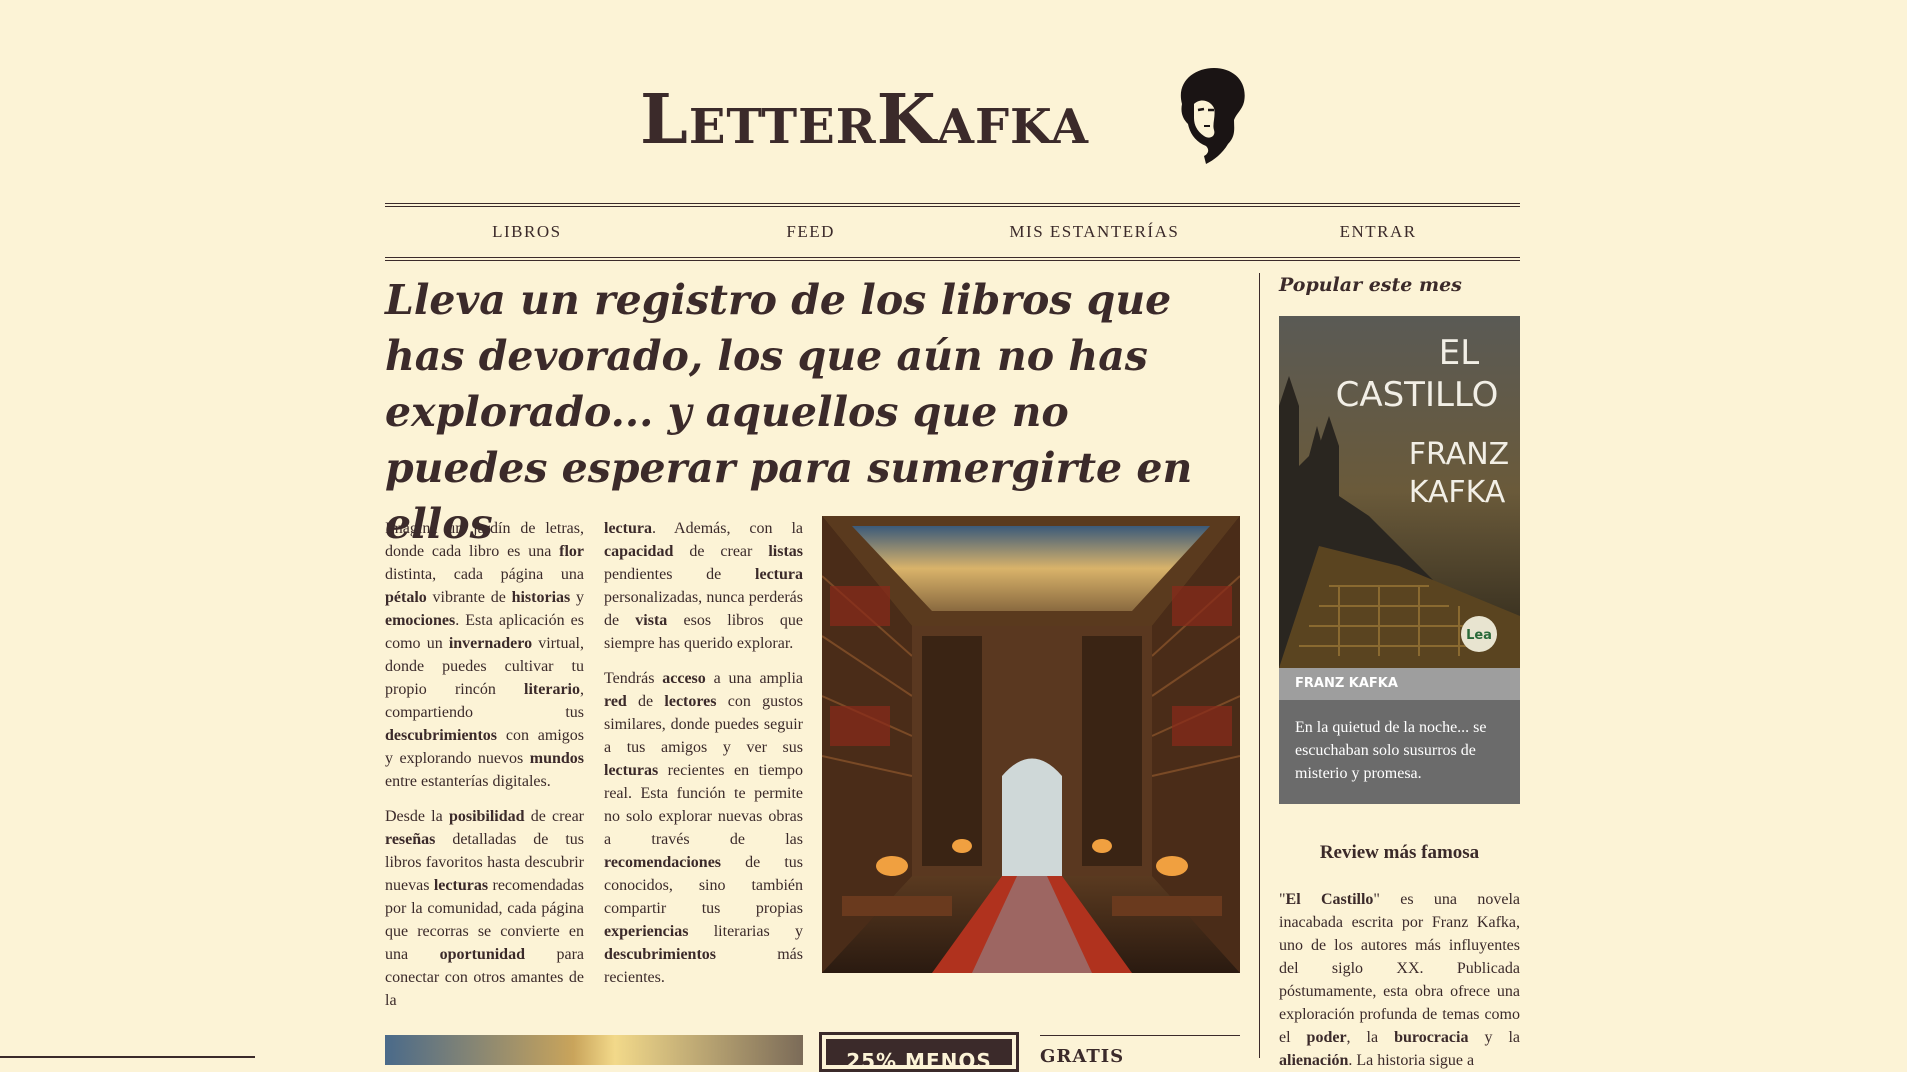 The height and width of the screenshot is (1072, 1907). What do you see at coordinates (1417, 395) in the screenshot?
I see `book-cover-title-line2: CASTILLO` at bounding box center [1417, 395].